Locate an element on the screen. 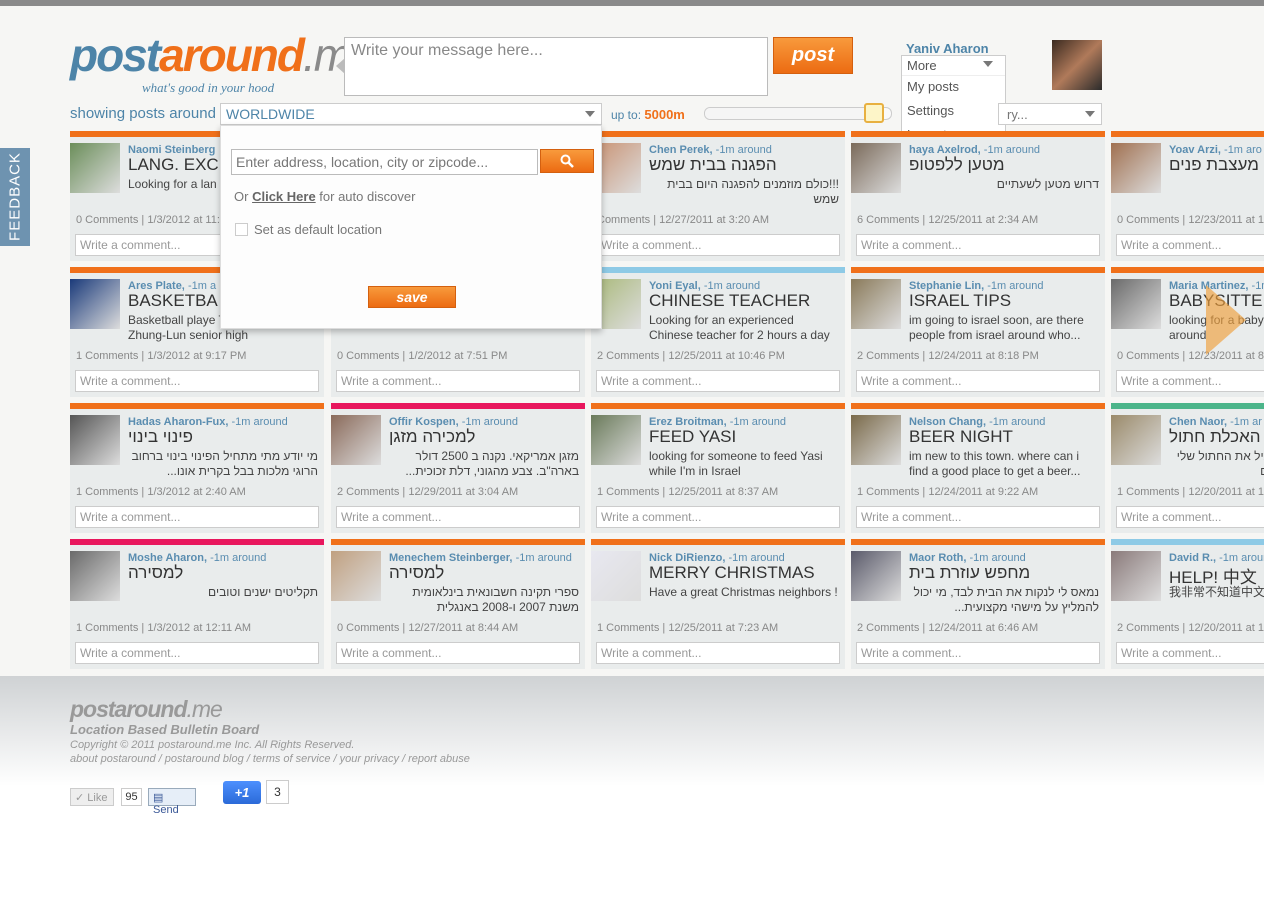  footer-logo: postaround.me is located at coordinates (146, 709).